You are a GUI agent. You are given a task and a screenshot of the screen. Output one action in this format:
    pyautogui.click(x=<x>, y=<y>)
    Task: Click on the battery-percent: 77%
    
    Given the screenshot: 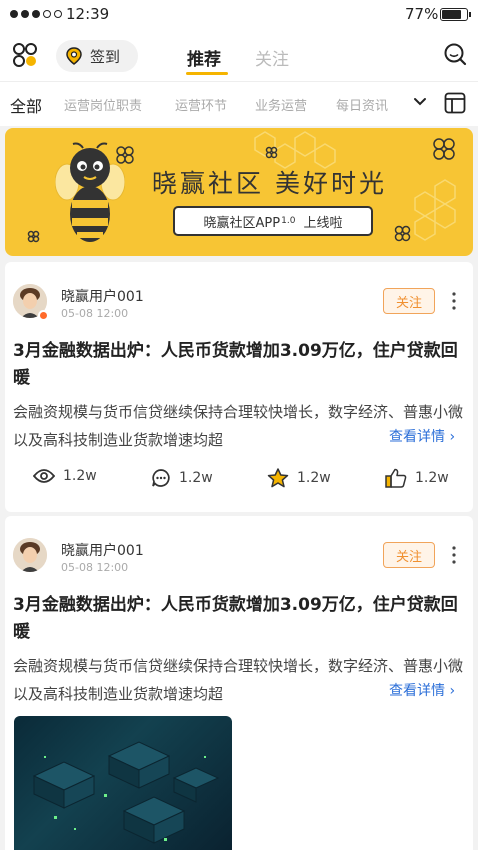 What is the action you would take?
    pyautogui.click(x=422, y=14)
    